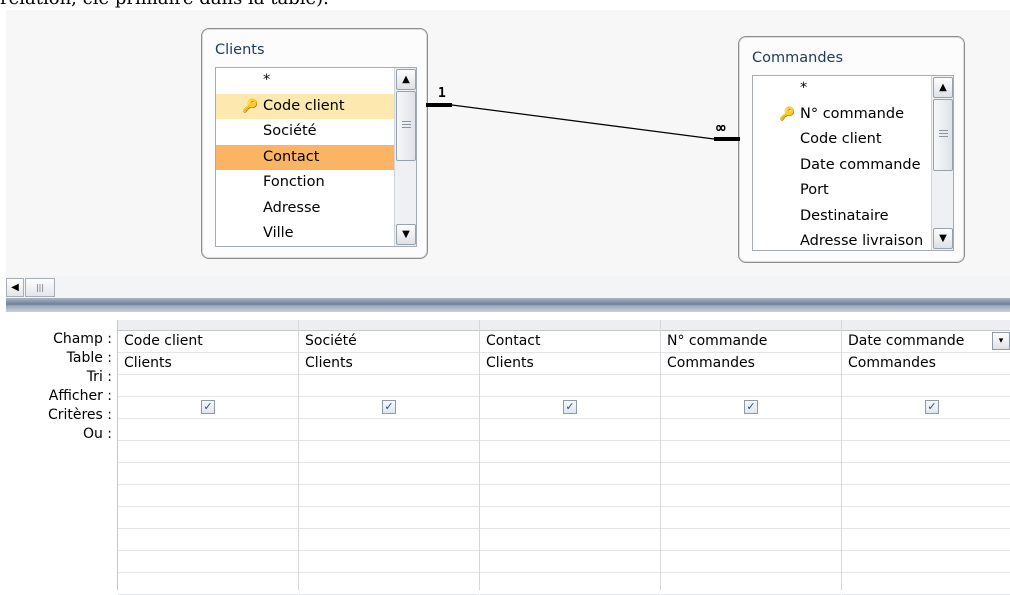 Image resolution: width=1010 pixels, height=595 pixels. What do you see at coordinates (513, 341) in the screenshot?
I see `cell-text: Contact` at bounding box center [513, 341].